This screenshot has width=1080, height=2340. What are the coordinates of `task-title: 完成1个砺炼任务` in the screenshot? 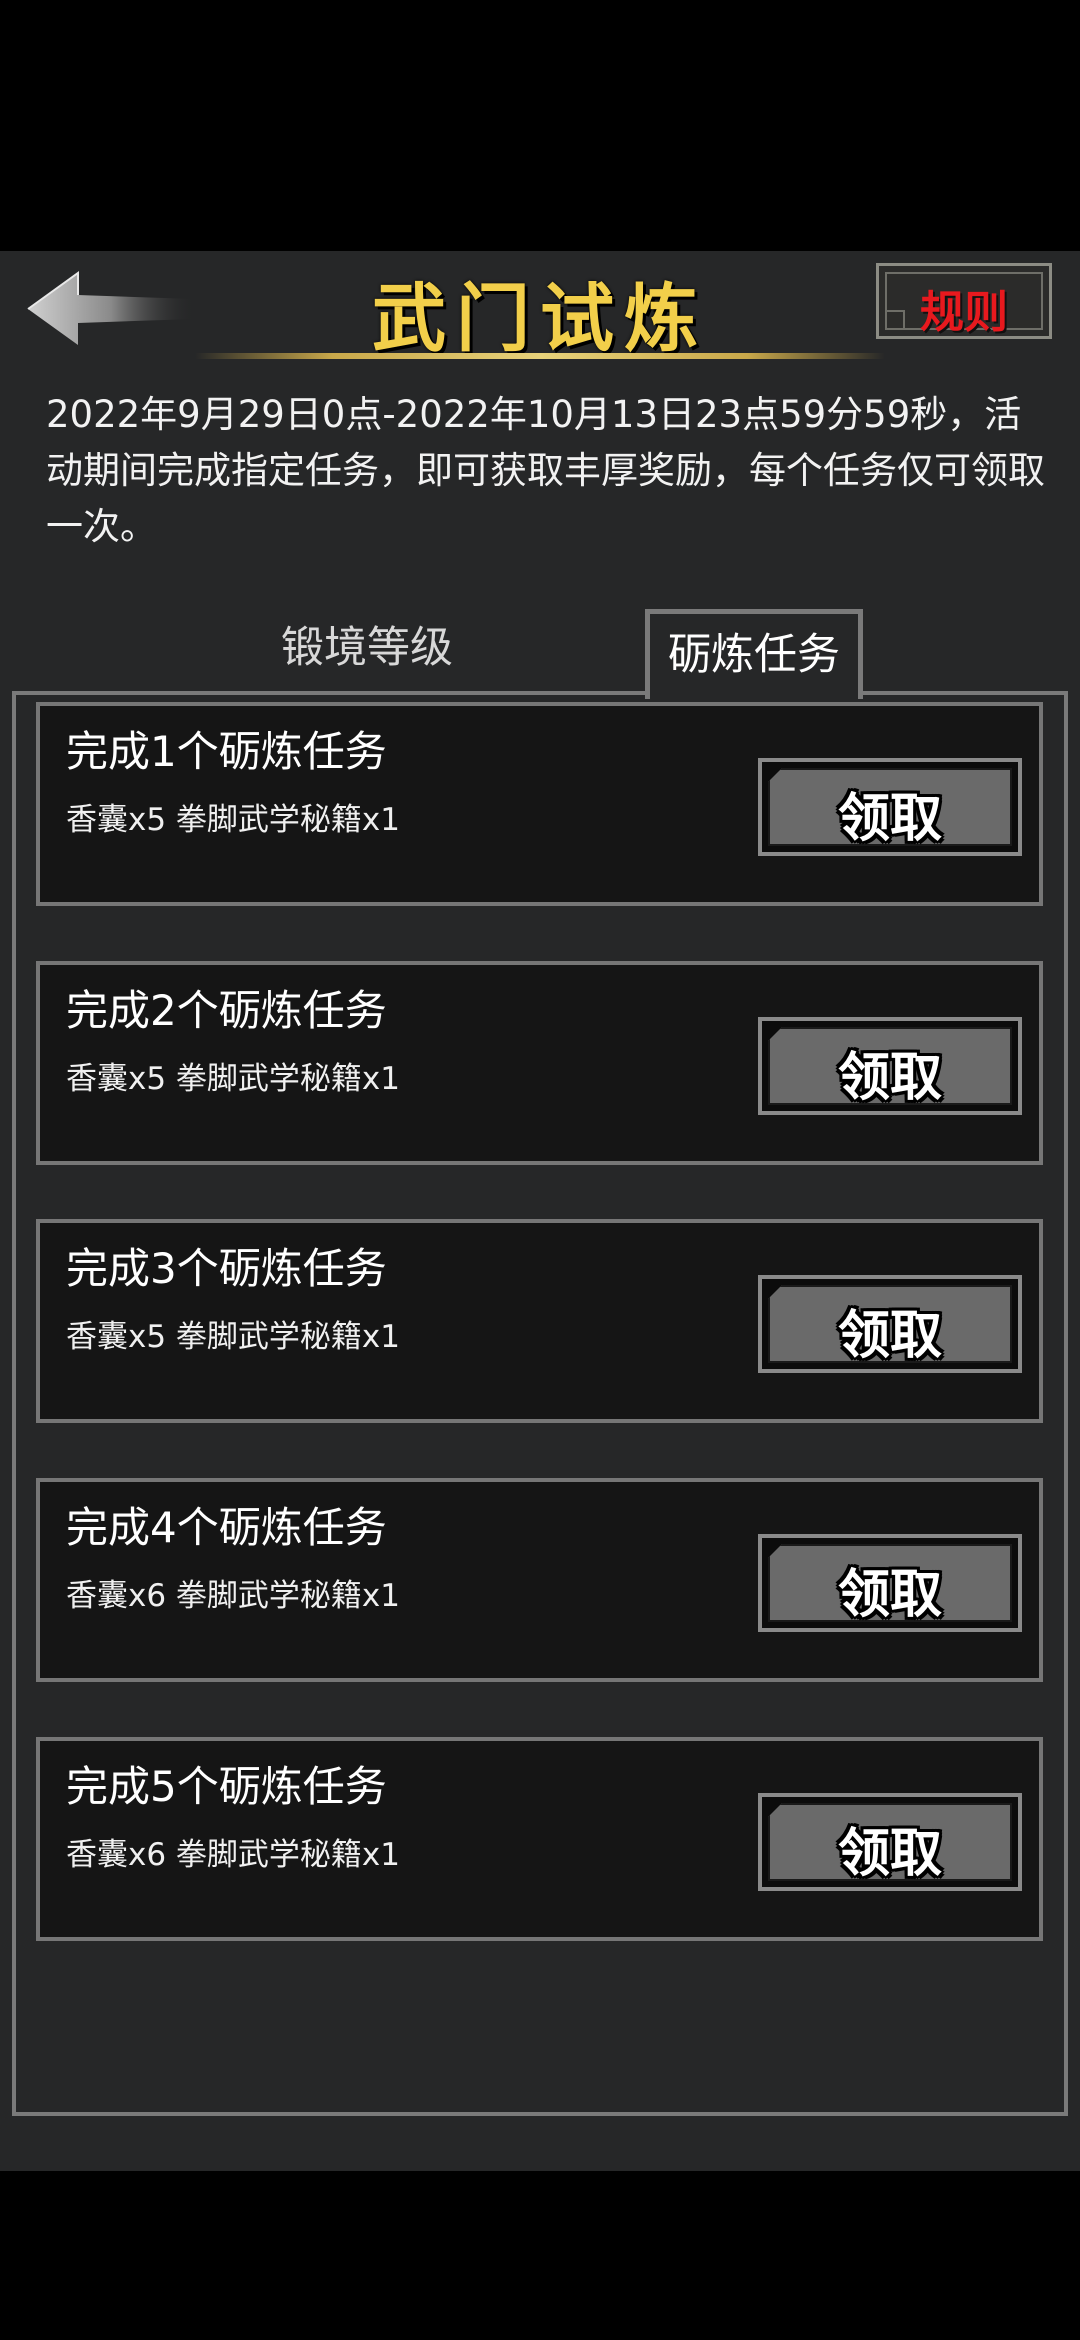 It's located at (226, 751).